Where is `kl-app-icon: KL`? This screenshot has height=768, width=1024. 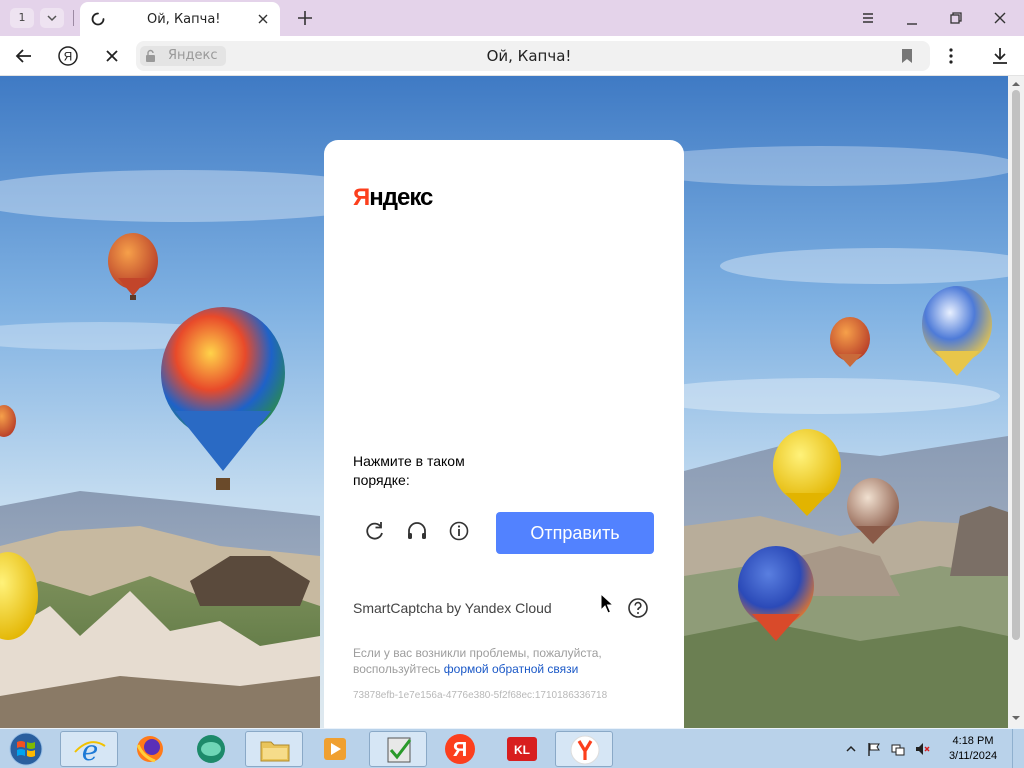
kl-app-icon: KL is located at coordinates (522, 749).